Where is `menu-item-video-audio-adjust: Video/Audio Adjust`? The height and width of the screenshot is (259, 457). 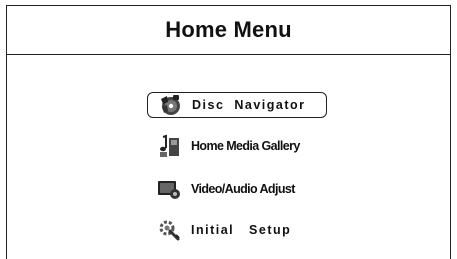
menu-item-video-audio-adjust: Video/Audio Adjust is located at coordinates (237, 189).